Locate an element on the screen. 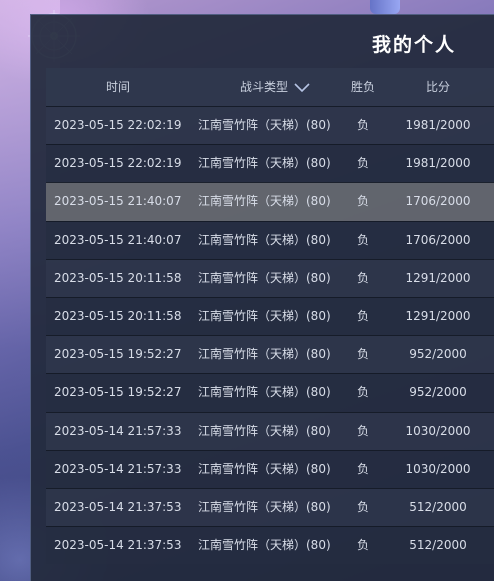 The image size is (494, 581). header-result: 胜负 is located at coordinates (363, 87).